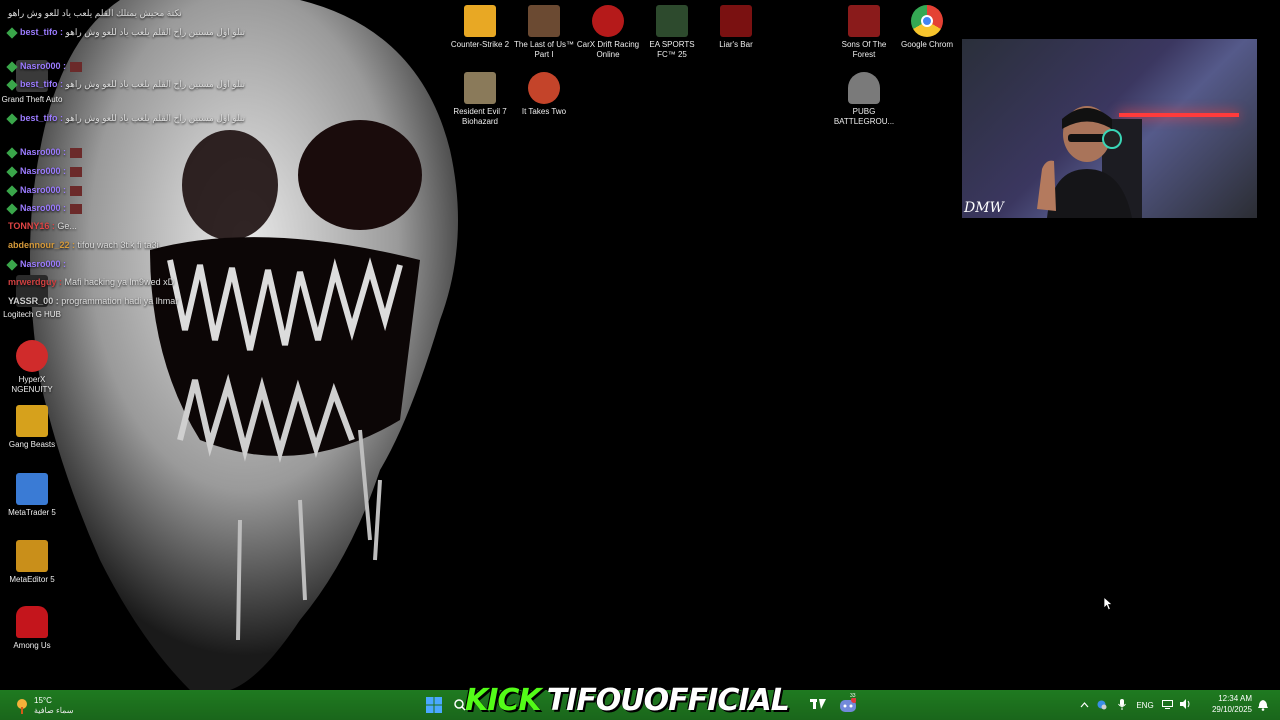 This screenshot has width=1280, height=720. Describe the element at coordinates (544, 21) in the screenshot. I see `tlou-icon` at that location.